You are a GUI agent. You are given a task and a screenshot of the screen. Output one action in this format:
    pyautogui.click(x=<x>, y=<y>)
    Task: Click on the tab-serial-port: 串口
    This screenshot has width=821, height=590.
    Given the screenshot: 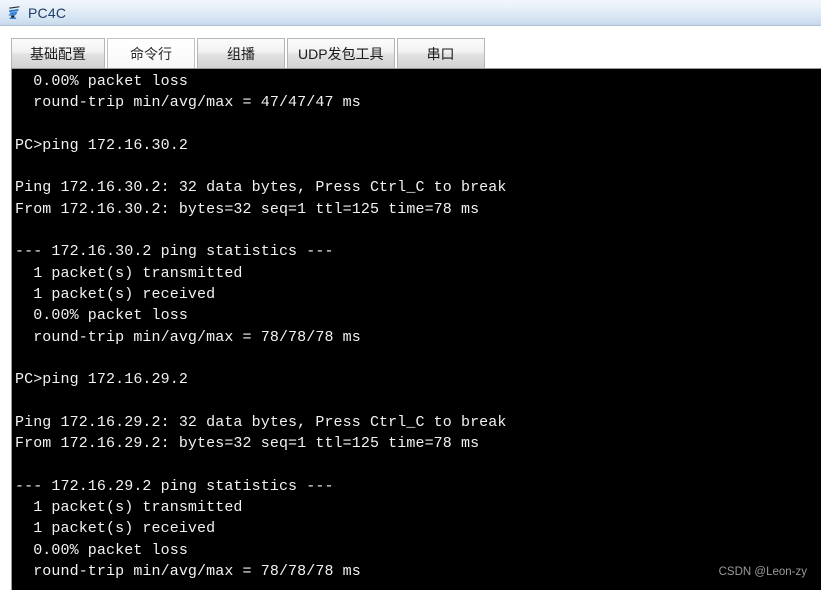 What is the action you would take?
    pyautogui.click(x=440, y=53)
    